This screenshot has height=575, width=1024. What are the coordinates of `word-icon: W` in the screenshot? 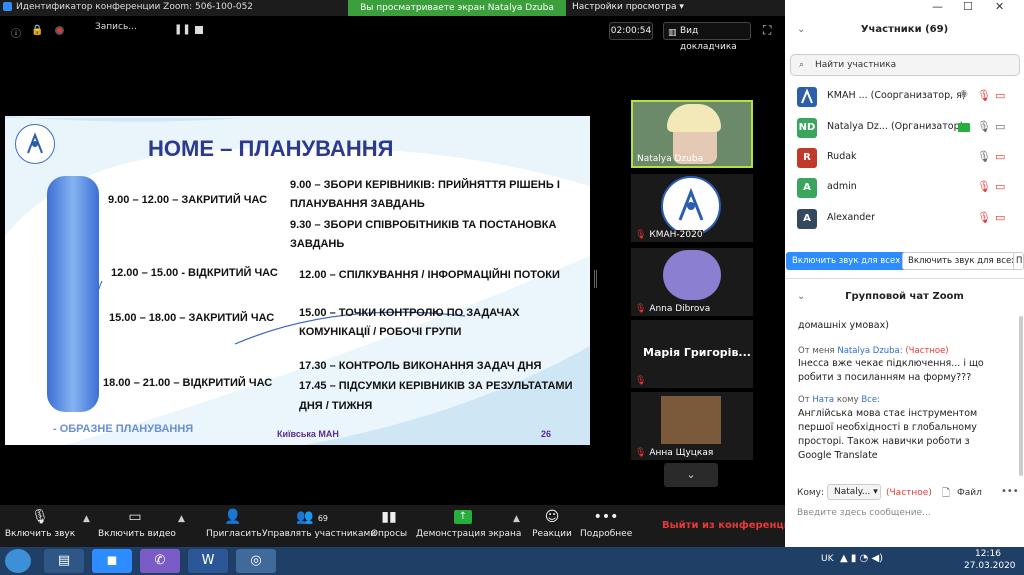 It's located at (208, 561).